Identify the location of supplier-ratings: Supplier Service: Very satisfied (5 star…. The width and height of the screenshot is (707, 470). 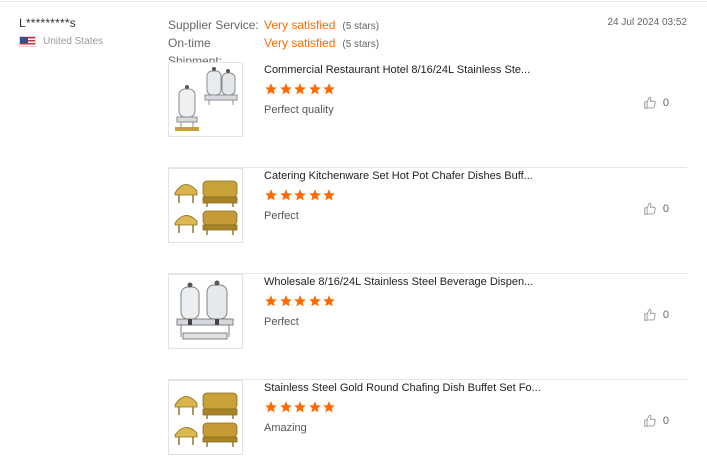
(274, 42).